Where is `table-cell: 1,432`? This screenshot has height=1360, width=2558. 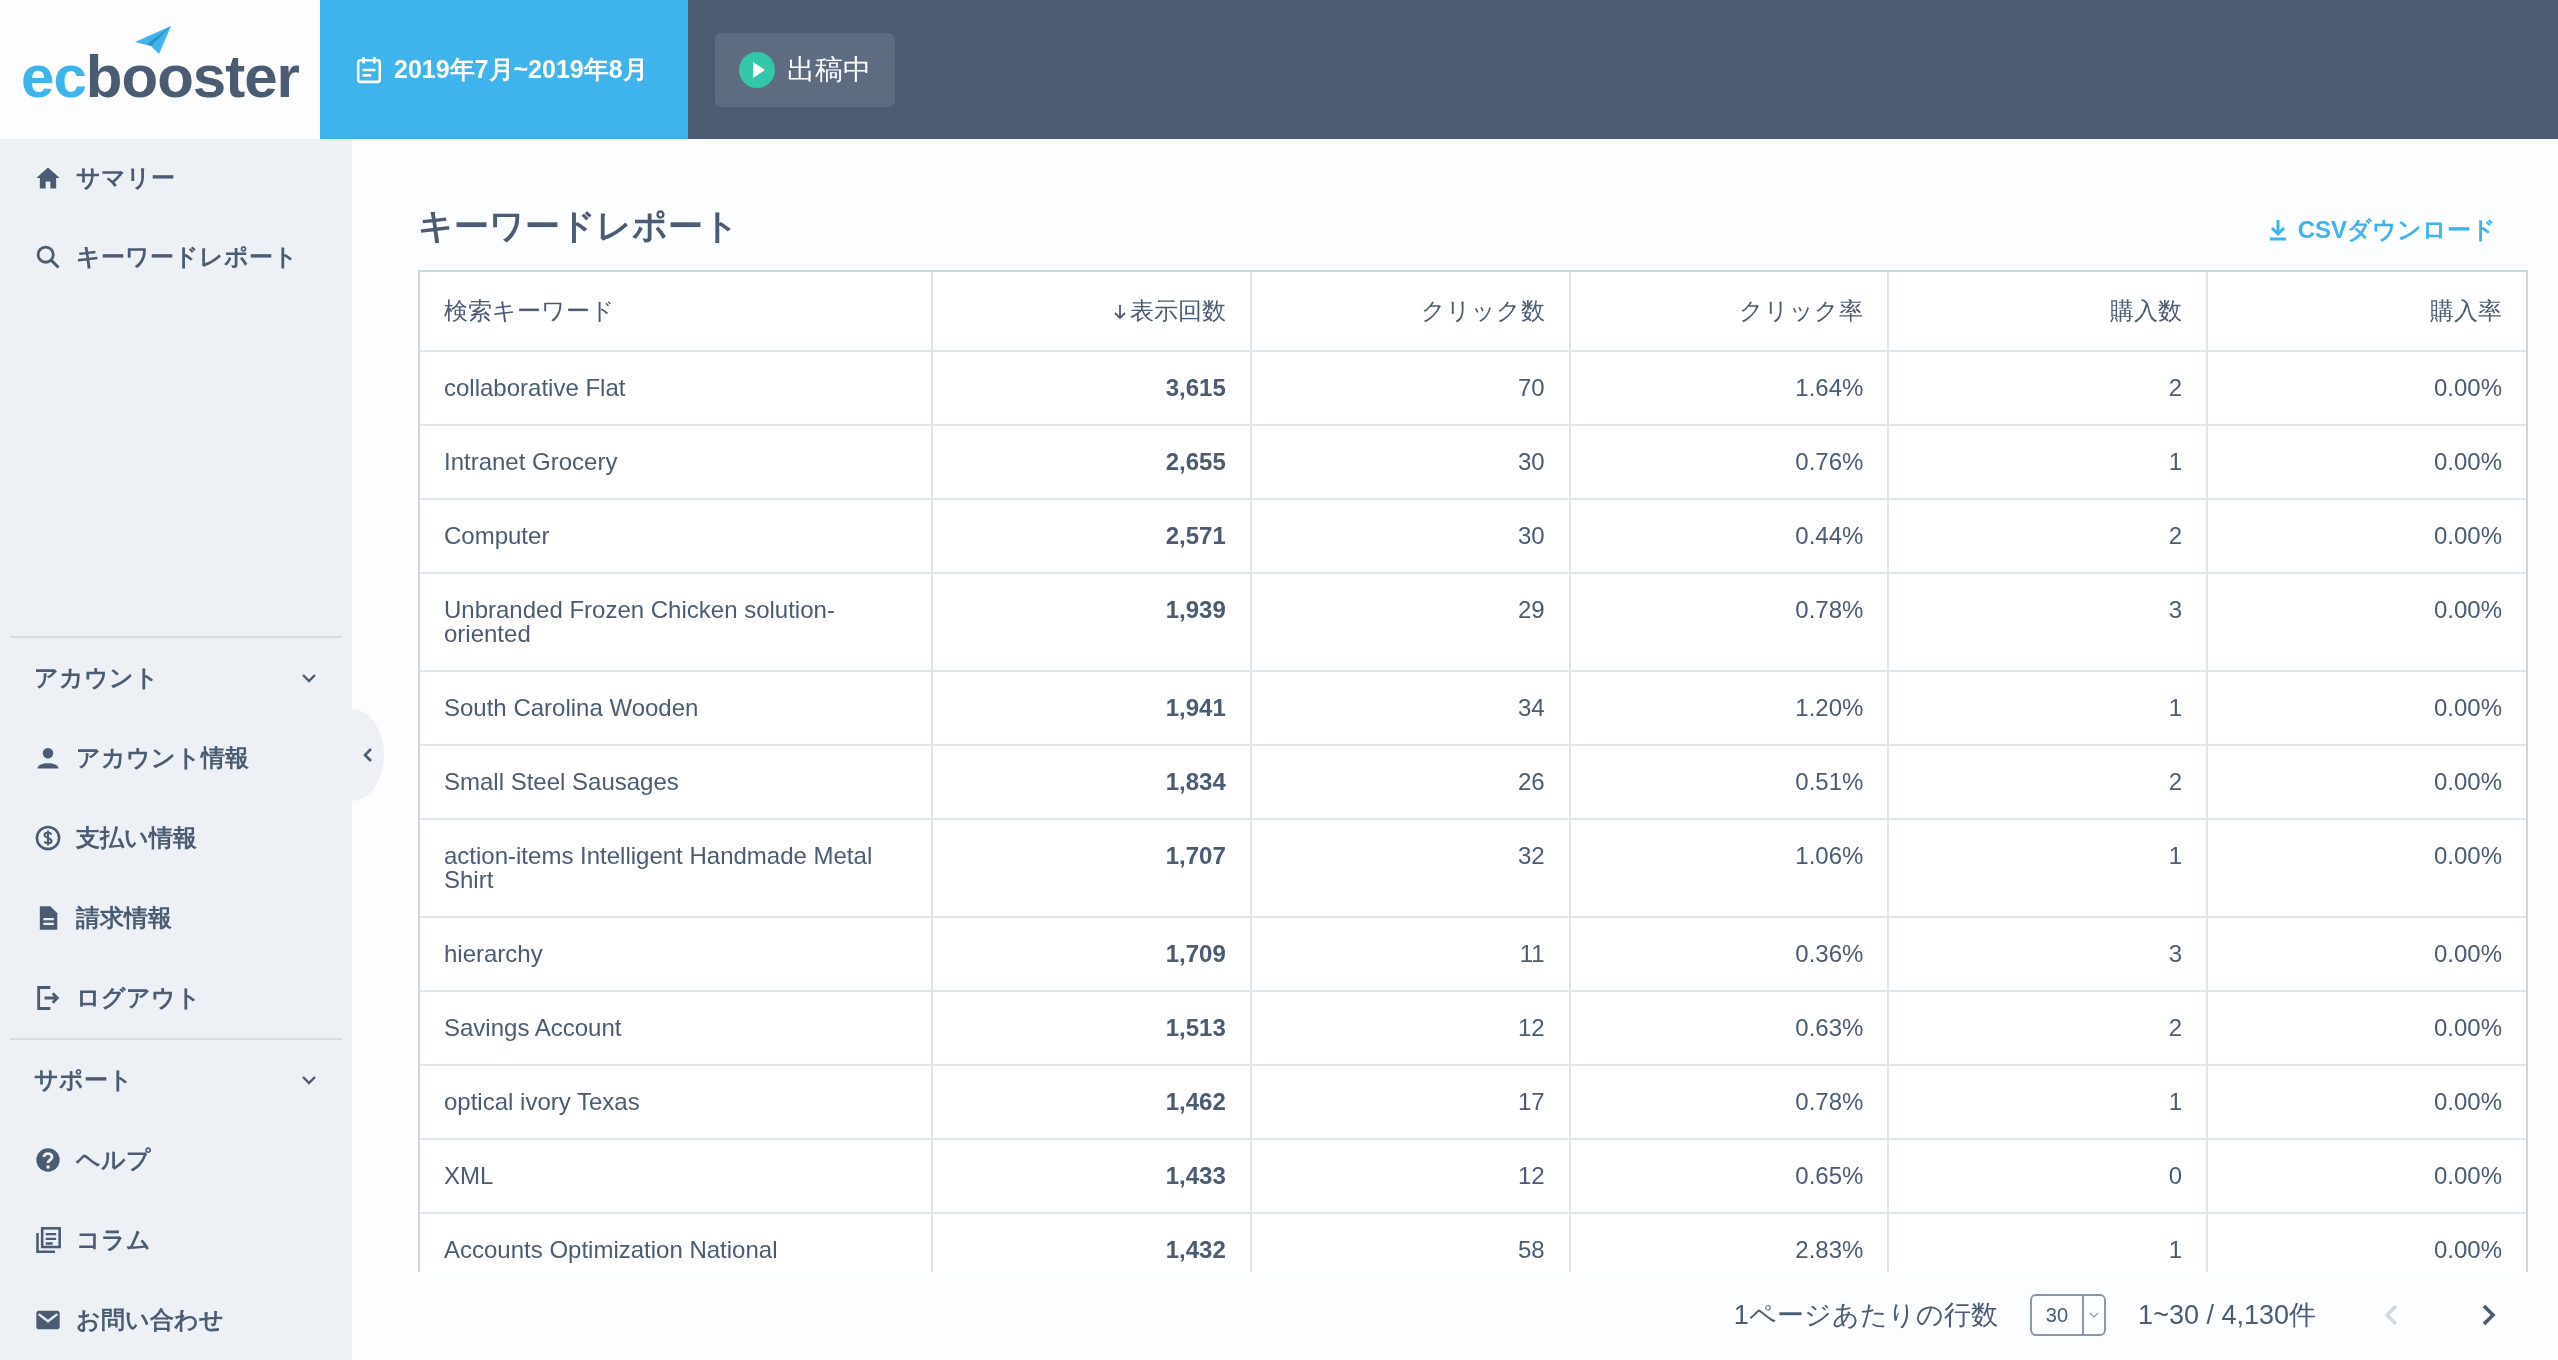 table-cell: 1,432 is located at coordinates (1091, 1242).